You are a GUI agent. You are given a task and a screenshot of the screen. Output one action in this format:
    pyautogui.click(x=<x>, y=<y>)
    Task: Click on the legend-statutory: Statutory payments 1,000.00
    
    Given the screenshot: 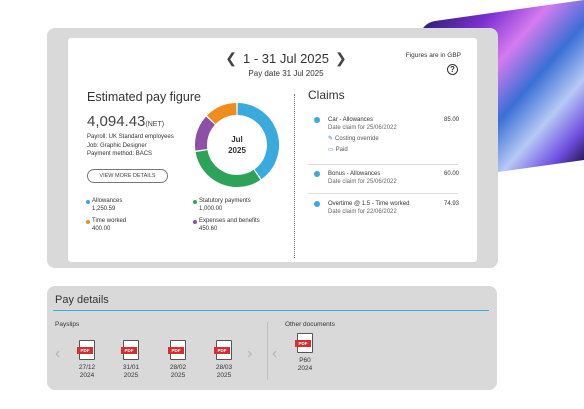 What is the action you would take?
    pyautogui.click(x=222, y=205)
    